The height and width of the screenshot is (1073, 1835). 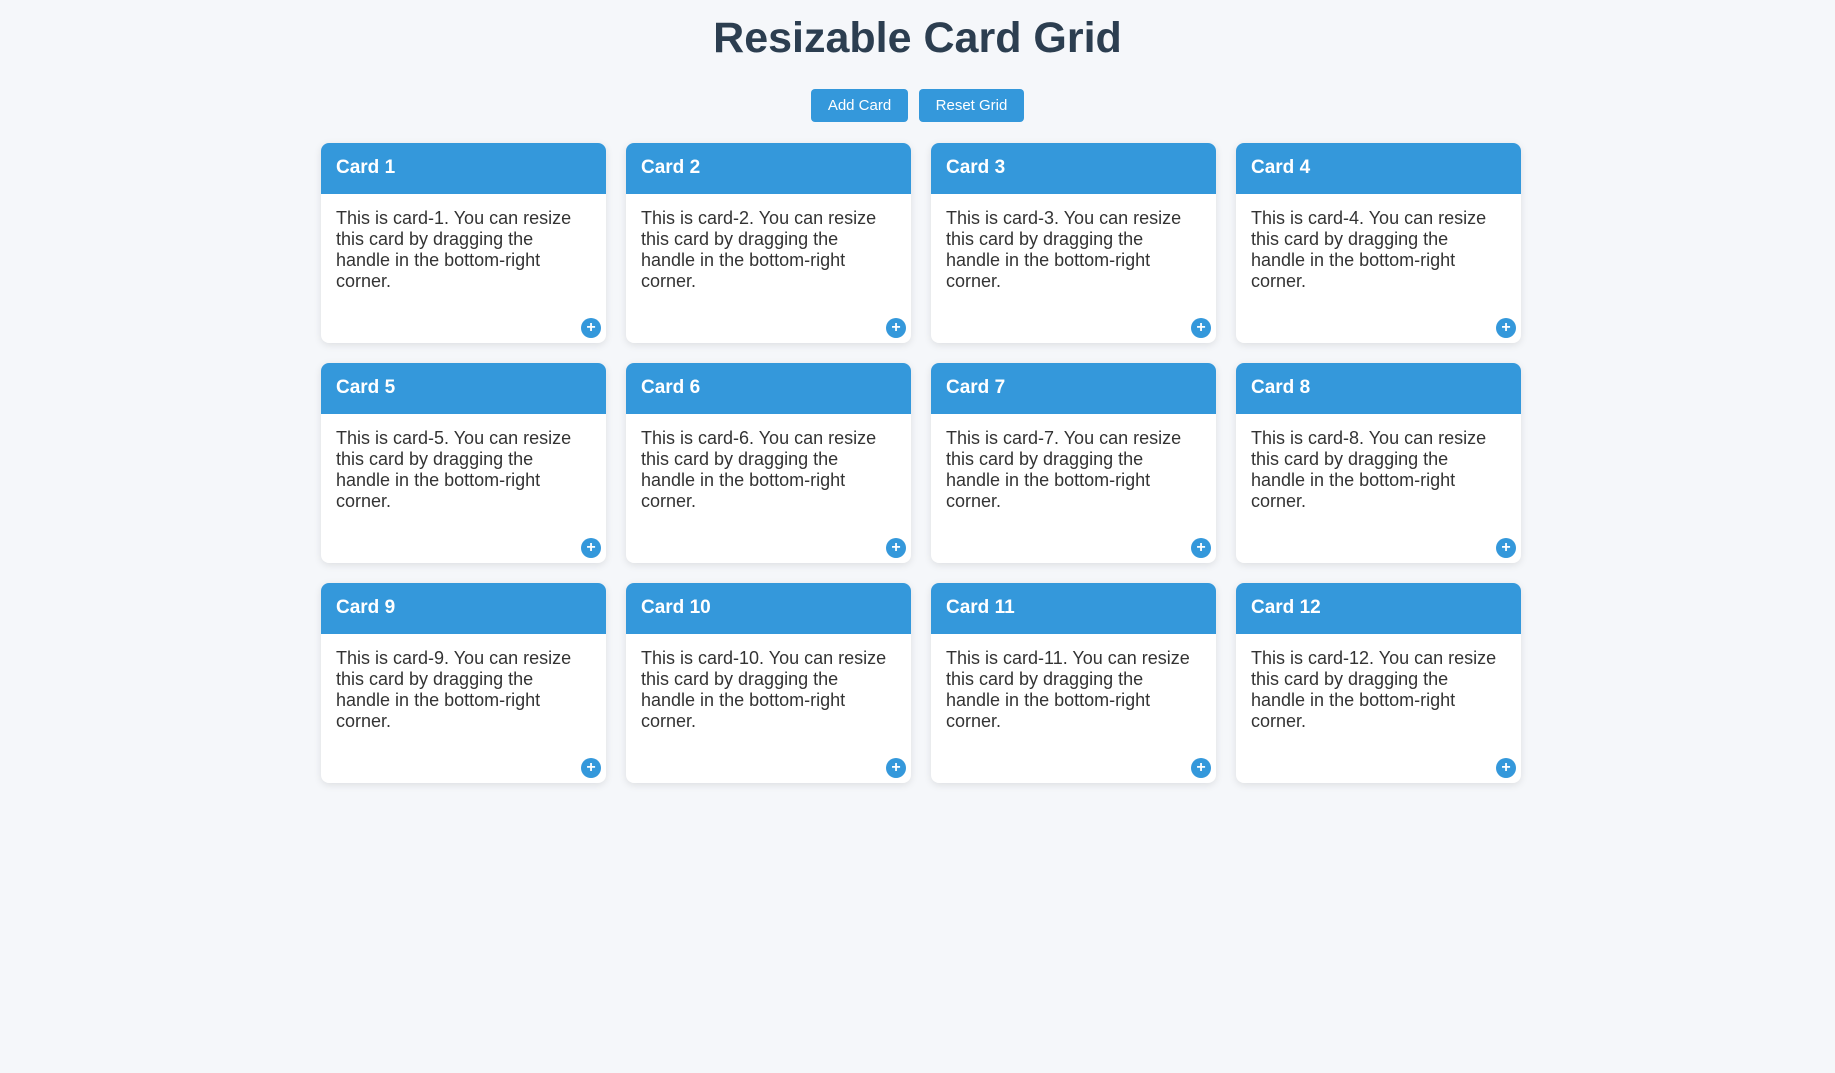 I want to click on card-title: Card 2, so click(x=768, y=168).